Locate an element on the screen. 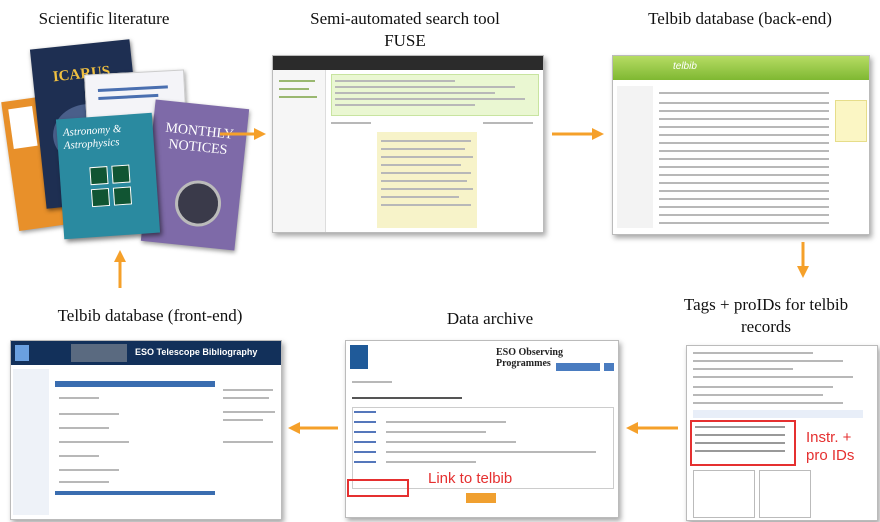 This screenshot has width=880, height=522. frontend-header-title: ESO Telescope Bibliography is located at coordinates (196, 352).